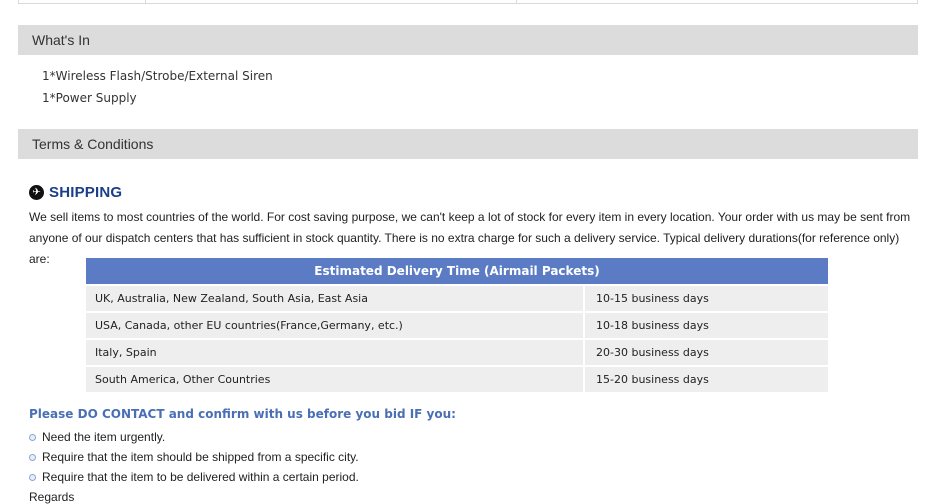 Image resolution: width=930 pixels, height=504 pixels. What do you see at coordinates (706, 325) in the screenshot?
I see `time-cell: 10-18 business days` at bounding box center [706, 325].